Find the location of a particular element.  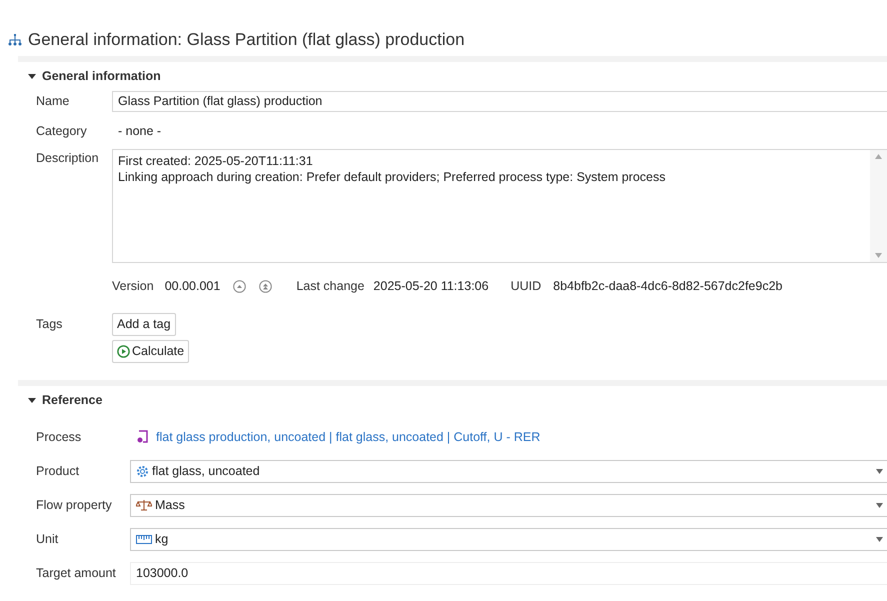

play-icon is located at coordinates (123, 351).